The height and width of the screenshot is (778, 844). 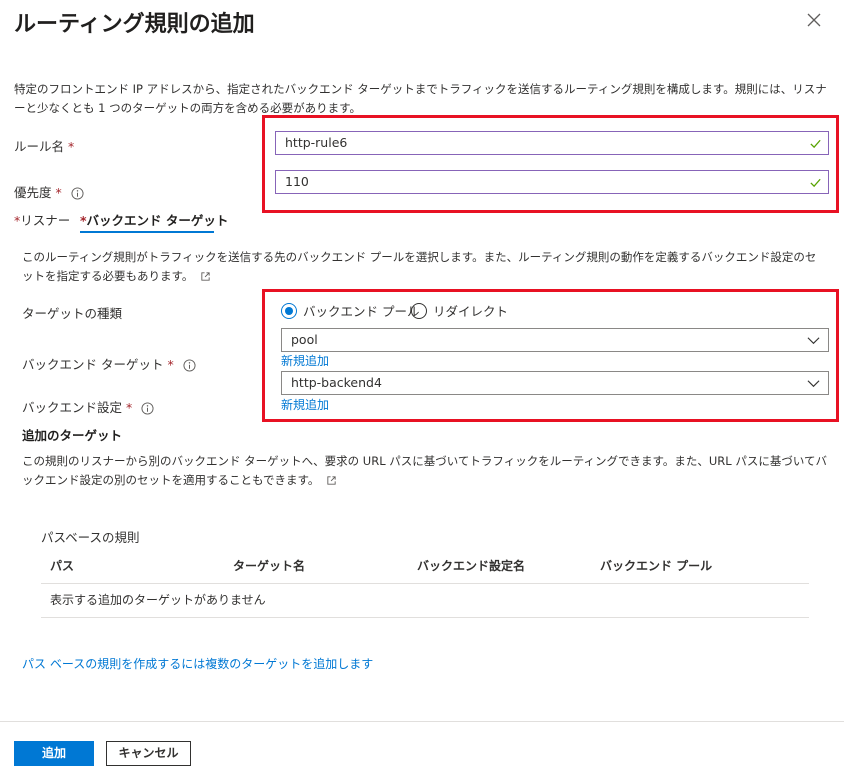 What do you see at coordinates (289, 310) in the screenshot?
I see `radio-selected-icon` at bounding box center [289, 310].